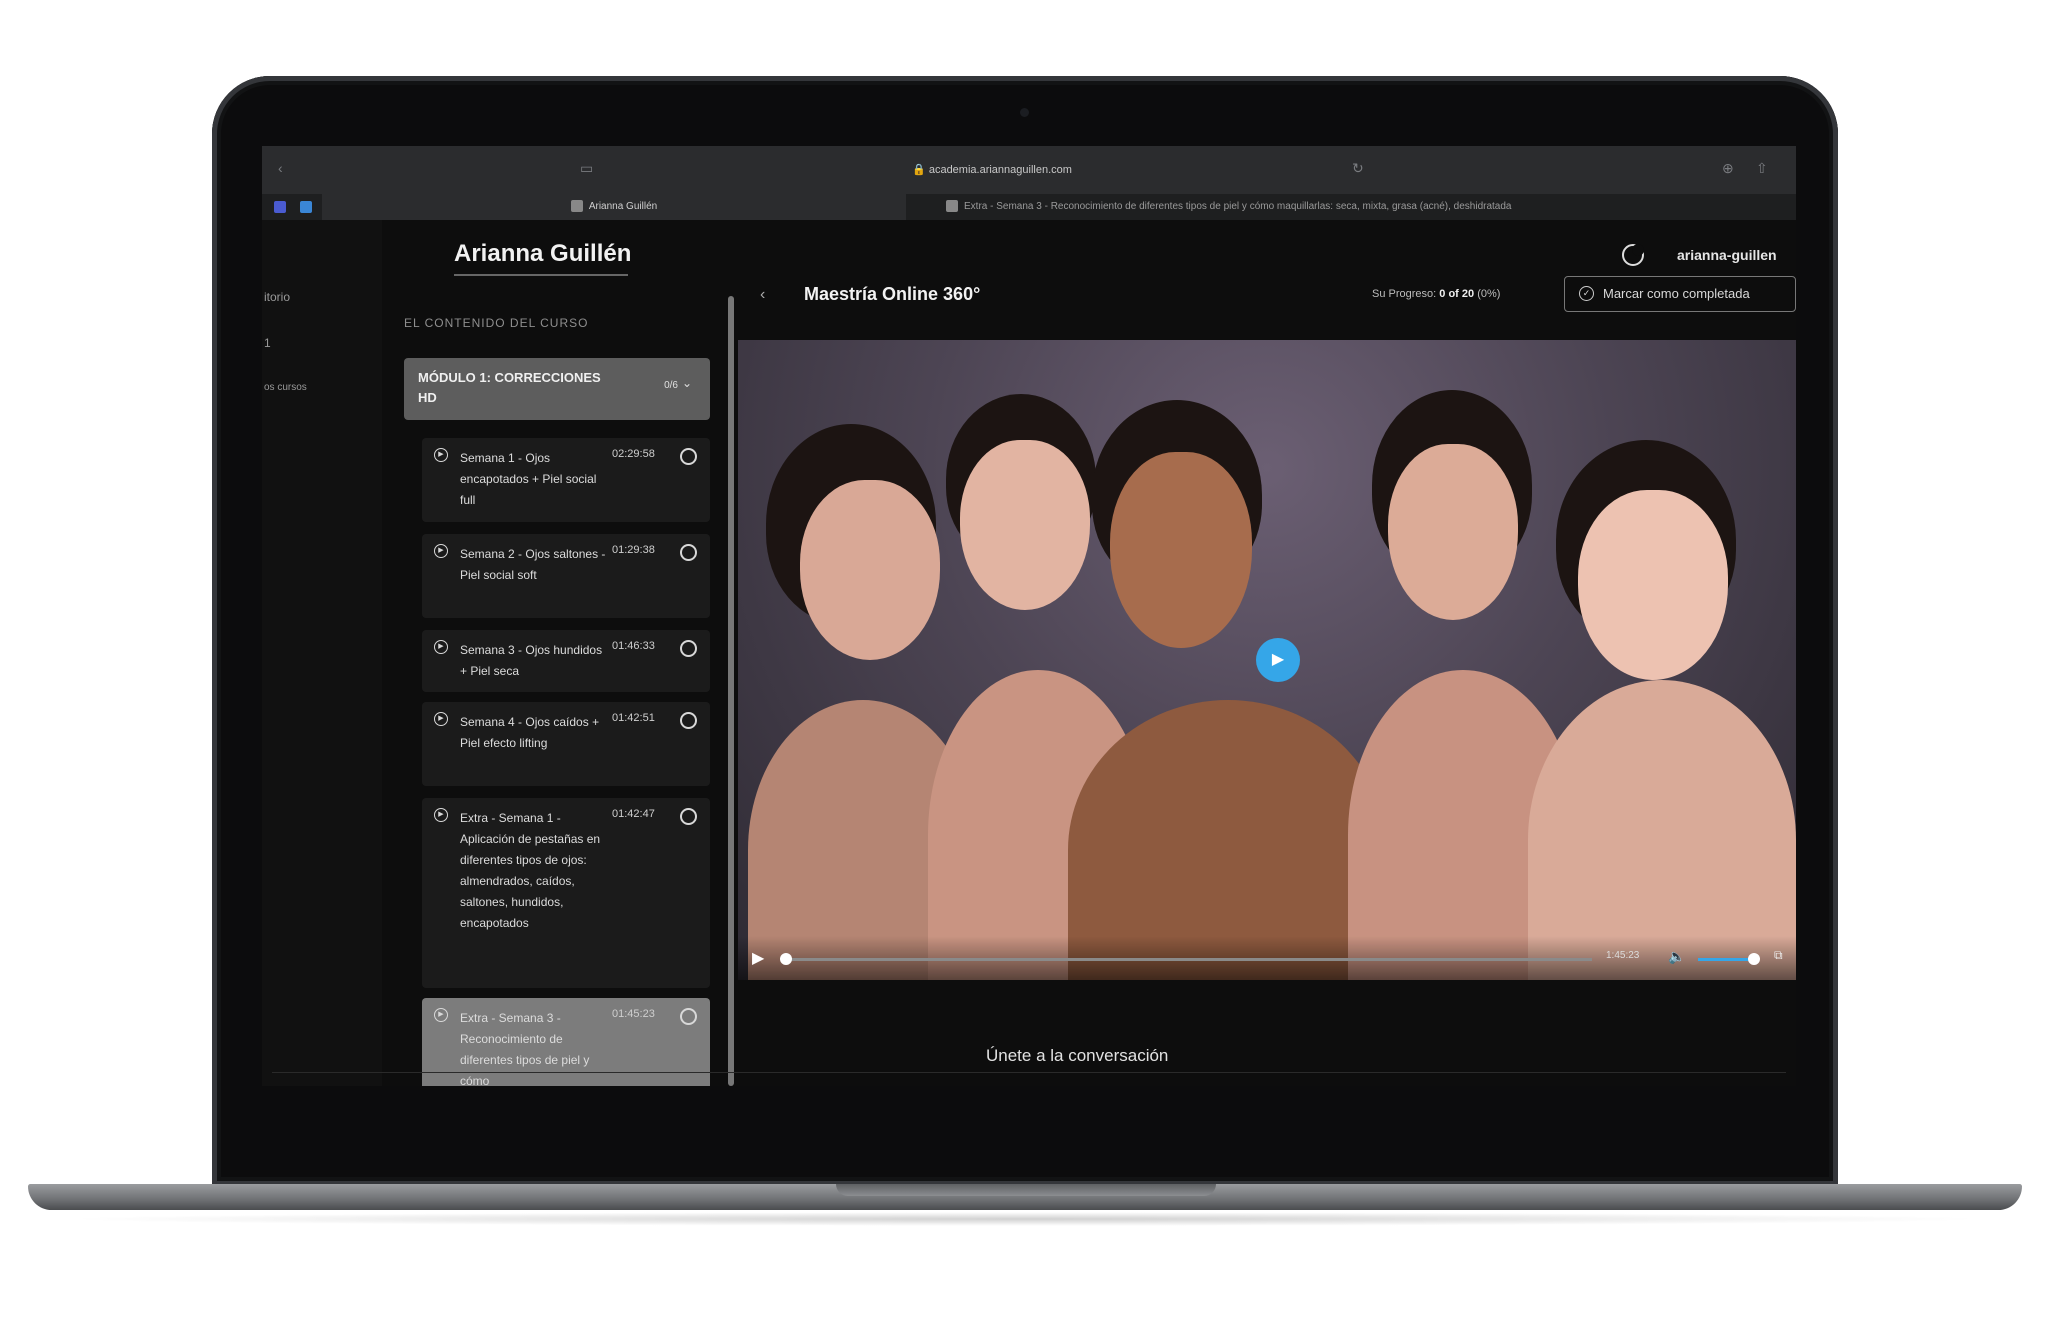 Image resolution: width=2048 pixels, height=1317 pixels. What do you see at coordinates (758, 958) in the screenshot?
I see `play-icon: ▶` at bounding box center [758, 958].